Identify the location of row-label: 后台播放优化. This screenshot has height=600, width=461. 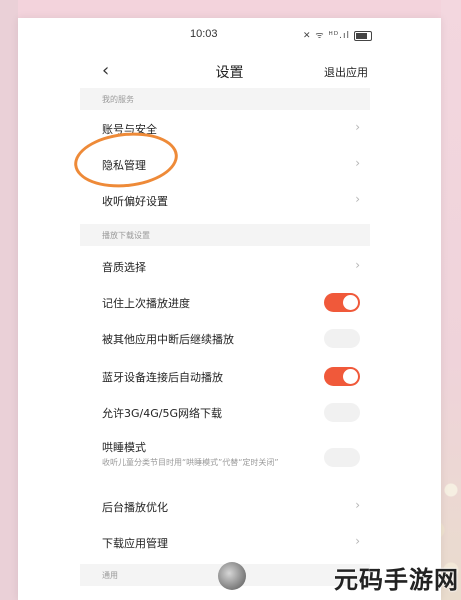
(135, 507).